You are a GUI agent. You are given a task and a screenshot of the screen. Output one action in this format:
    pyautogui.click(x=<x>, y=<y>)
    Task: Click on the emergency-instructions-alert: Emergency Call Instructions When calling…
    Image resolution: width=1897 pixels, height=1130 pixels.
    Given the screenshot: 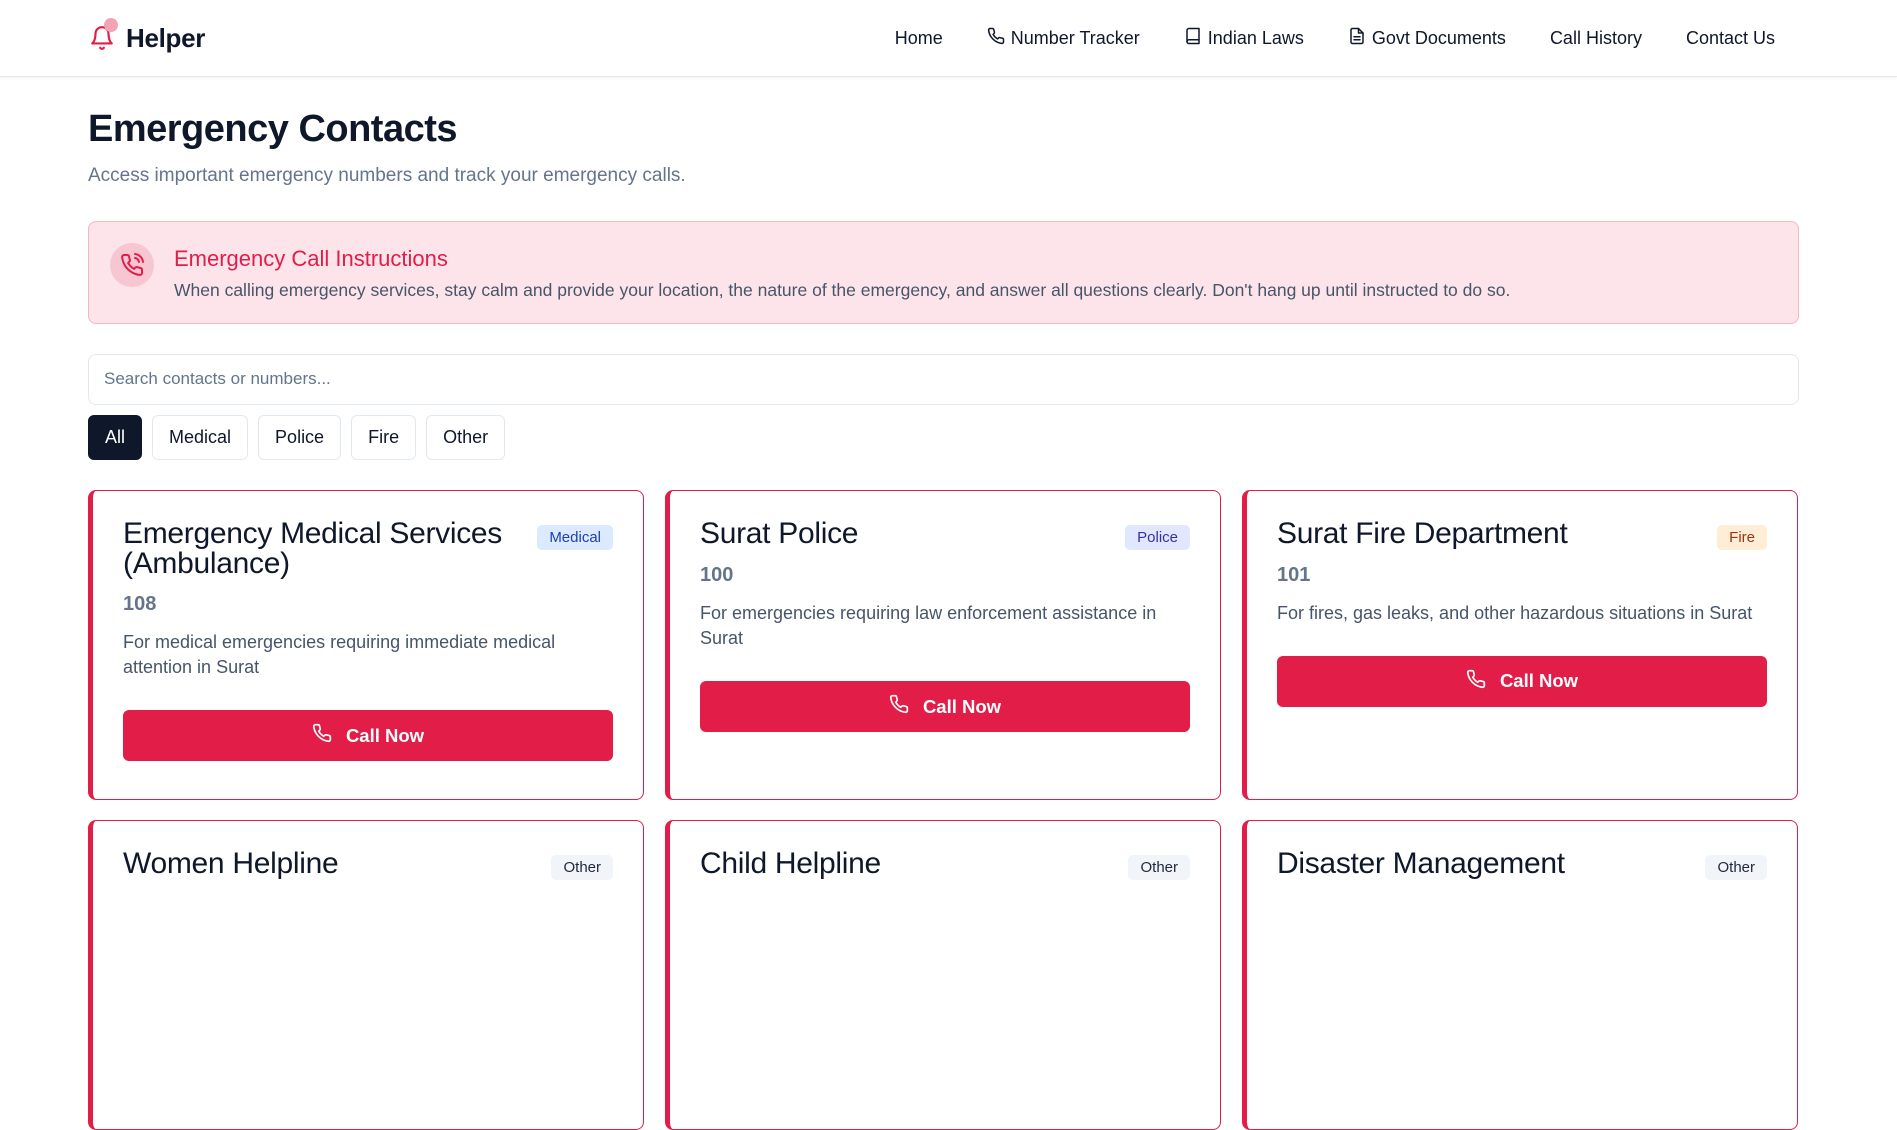 What is the action you would take?
    pyautogui.click(x=943, y=272)
    